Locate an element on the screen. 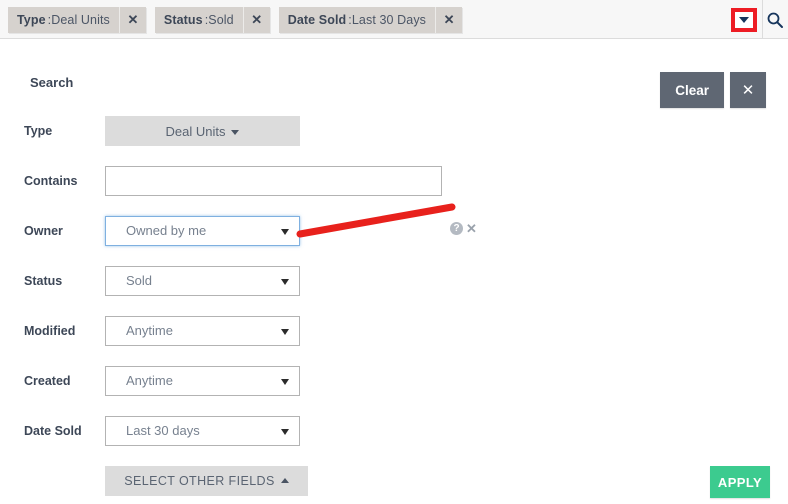  search-panel-toggle-button is located at coordinates (744, 20).